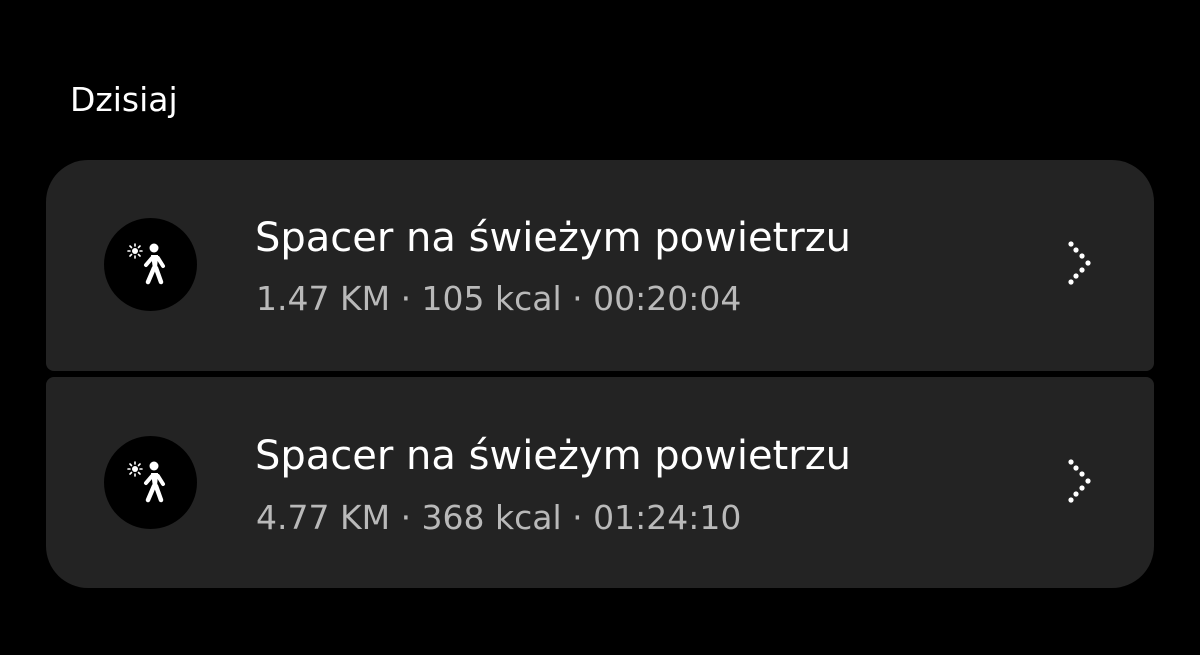 The image size is (1200, 655). I want to click on activity-stats: 4.77 KM · 368 kcal · 01:24:10, so click(499, 517).